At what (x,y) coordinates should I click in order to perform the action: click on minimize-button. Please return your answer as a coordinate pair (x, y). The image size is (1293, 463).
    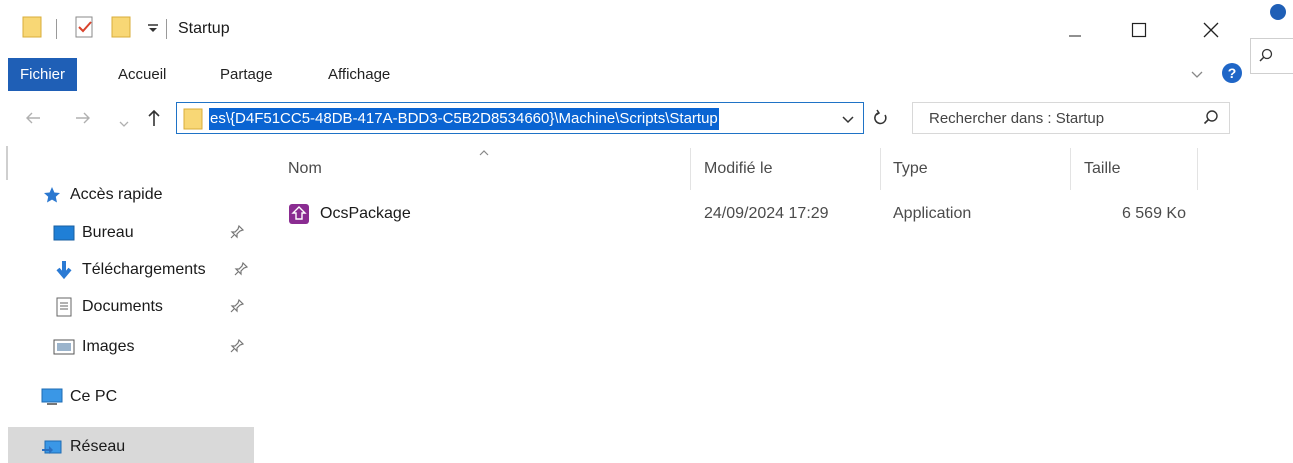
    Looking at the image, I should click on (1075, 30).